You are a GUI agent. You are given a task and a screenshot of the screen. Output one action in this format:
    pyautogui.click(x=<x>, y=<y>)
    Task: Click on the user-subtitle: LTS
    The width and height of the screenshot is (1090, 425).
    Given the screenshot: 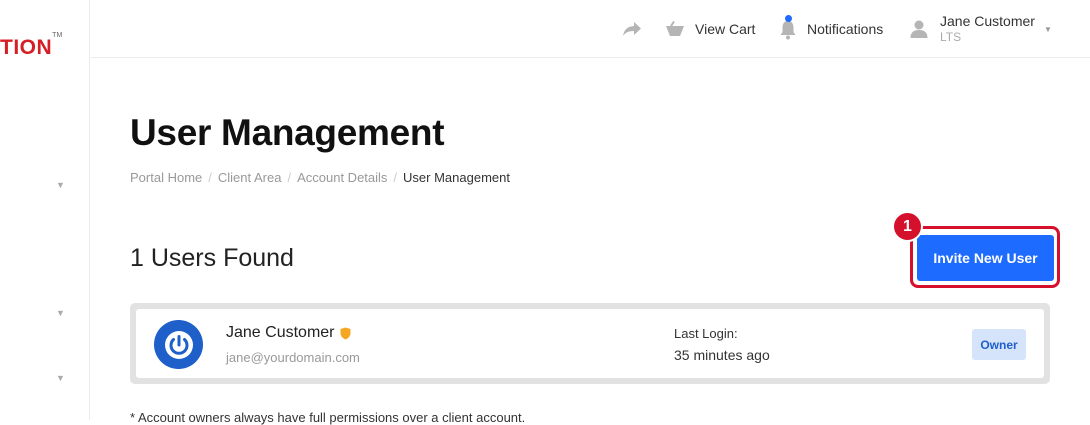 What is the action you would take?
    pyautogui.click(x=951, y=37)
    